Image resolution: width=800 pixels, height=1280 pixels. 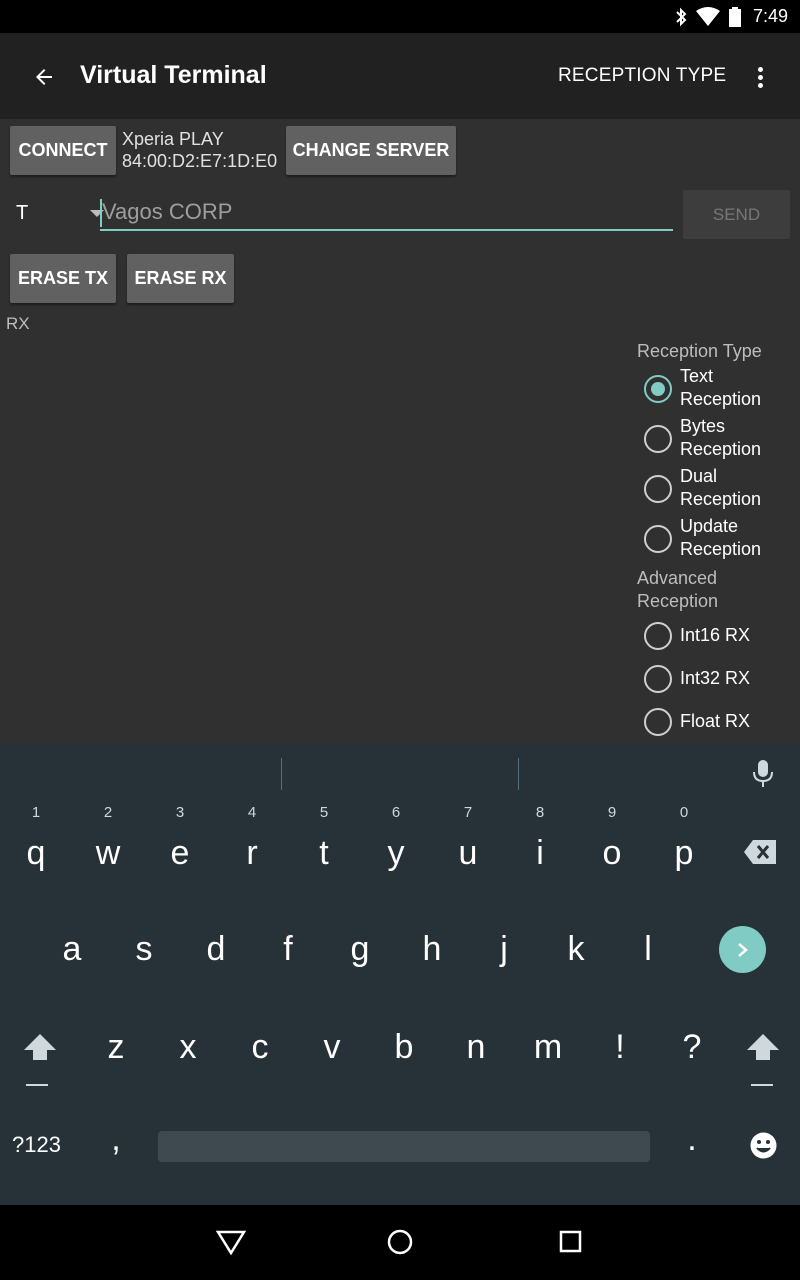 I want to click on key-y: 6y, so click(x=396, y=838).